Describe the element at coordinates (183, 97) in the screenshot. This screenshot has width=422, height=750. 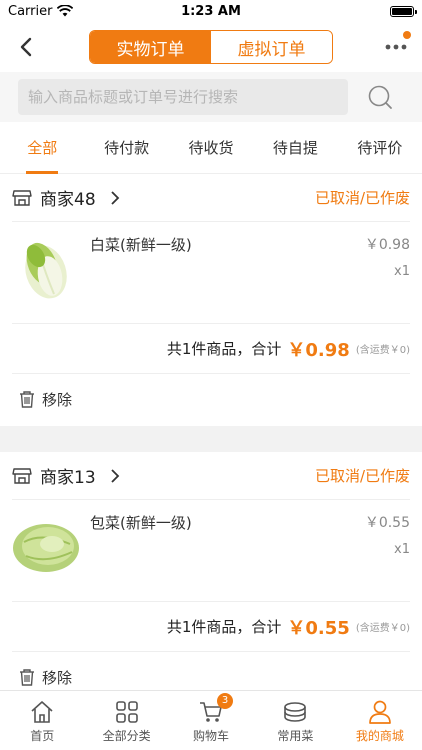
I see `search-input` at that location.